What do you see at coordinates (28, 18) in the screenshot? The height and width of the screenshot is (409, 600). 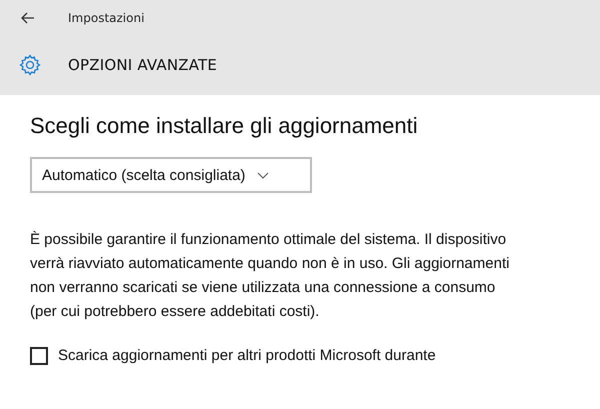 I see `back-arrow-icon` at bounding box center [28, 18].